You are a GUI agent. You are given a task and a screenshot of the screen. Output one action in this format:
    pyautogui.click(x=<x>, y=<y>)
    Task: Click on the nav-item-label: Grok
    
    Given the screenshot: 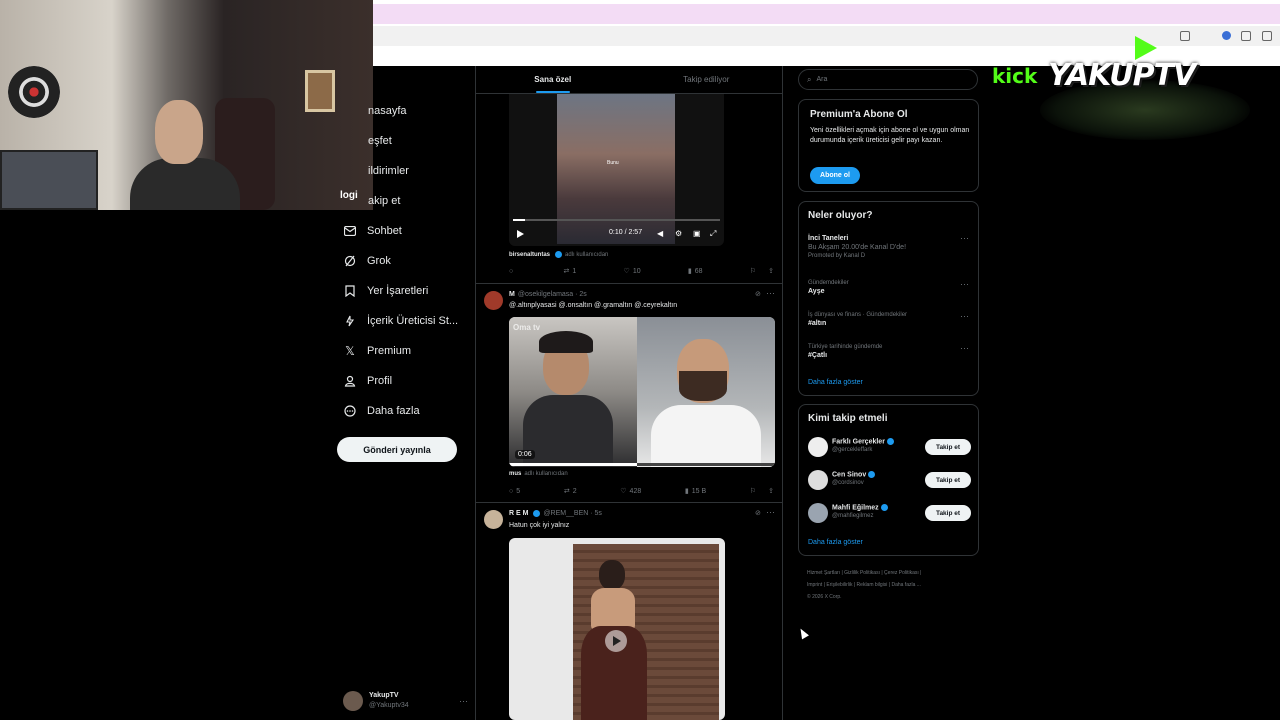 What is the action you would take?
    pyautogui.click(x=379, y=261)
    